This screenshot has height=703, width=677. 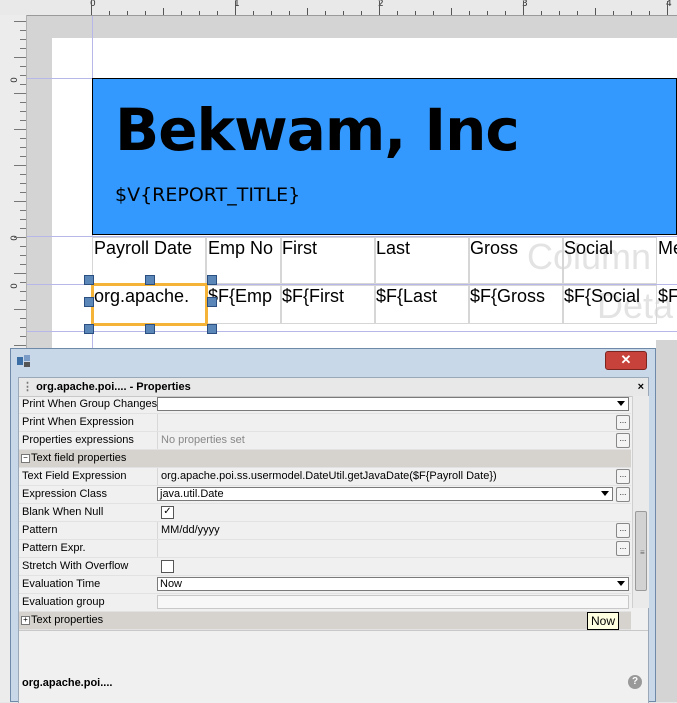 I want to click on field-first: $F{First, so click(x=328, y=296).